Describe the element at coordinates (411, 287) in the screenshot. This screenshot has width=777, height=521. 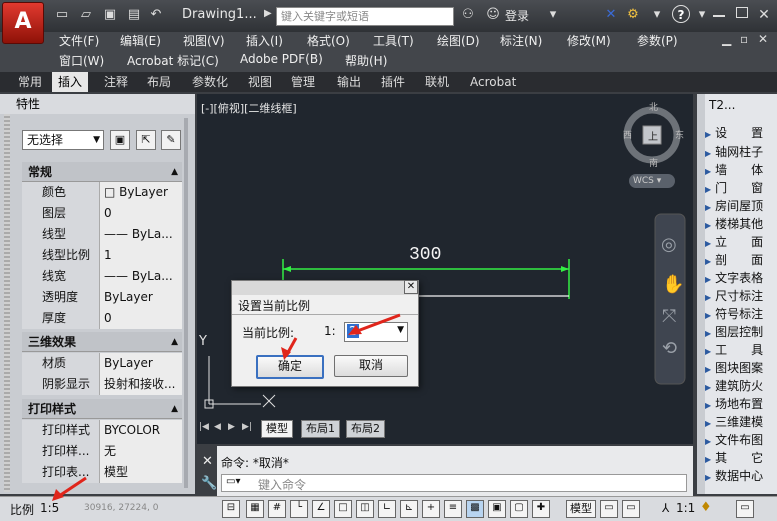
I see `dialog-close-icon: ✕` at that location.